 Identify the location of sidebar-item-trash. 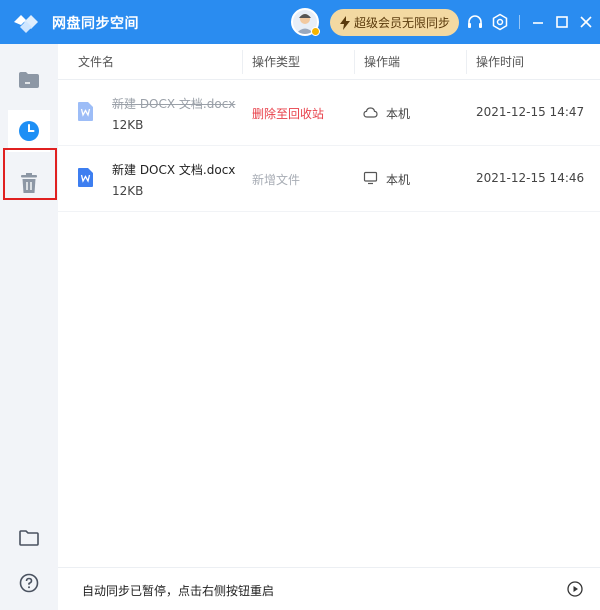
(29, 183).